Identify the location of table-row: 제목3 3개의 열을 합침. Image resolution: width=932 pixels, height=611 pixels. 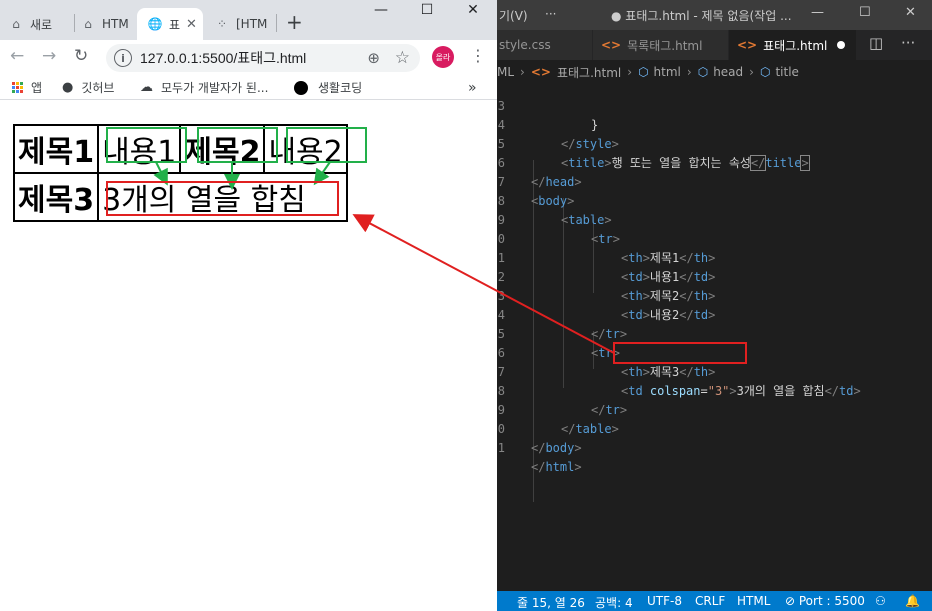
(180, 197).